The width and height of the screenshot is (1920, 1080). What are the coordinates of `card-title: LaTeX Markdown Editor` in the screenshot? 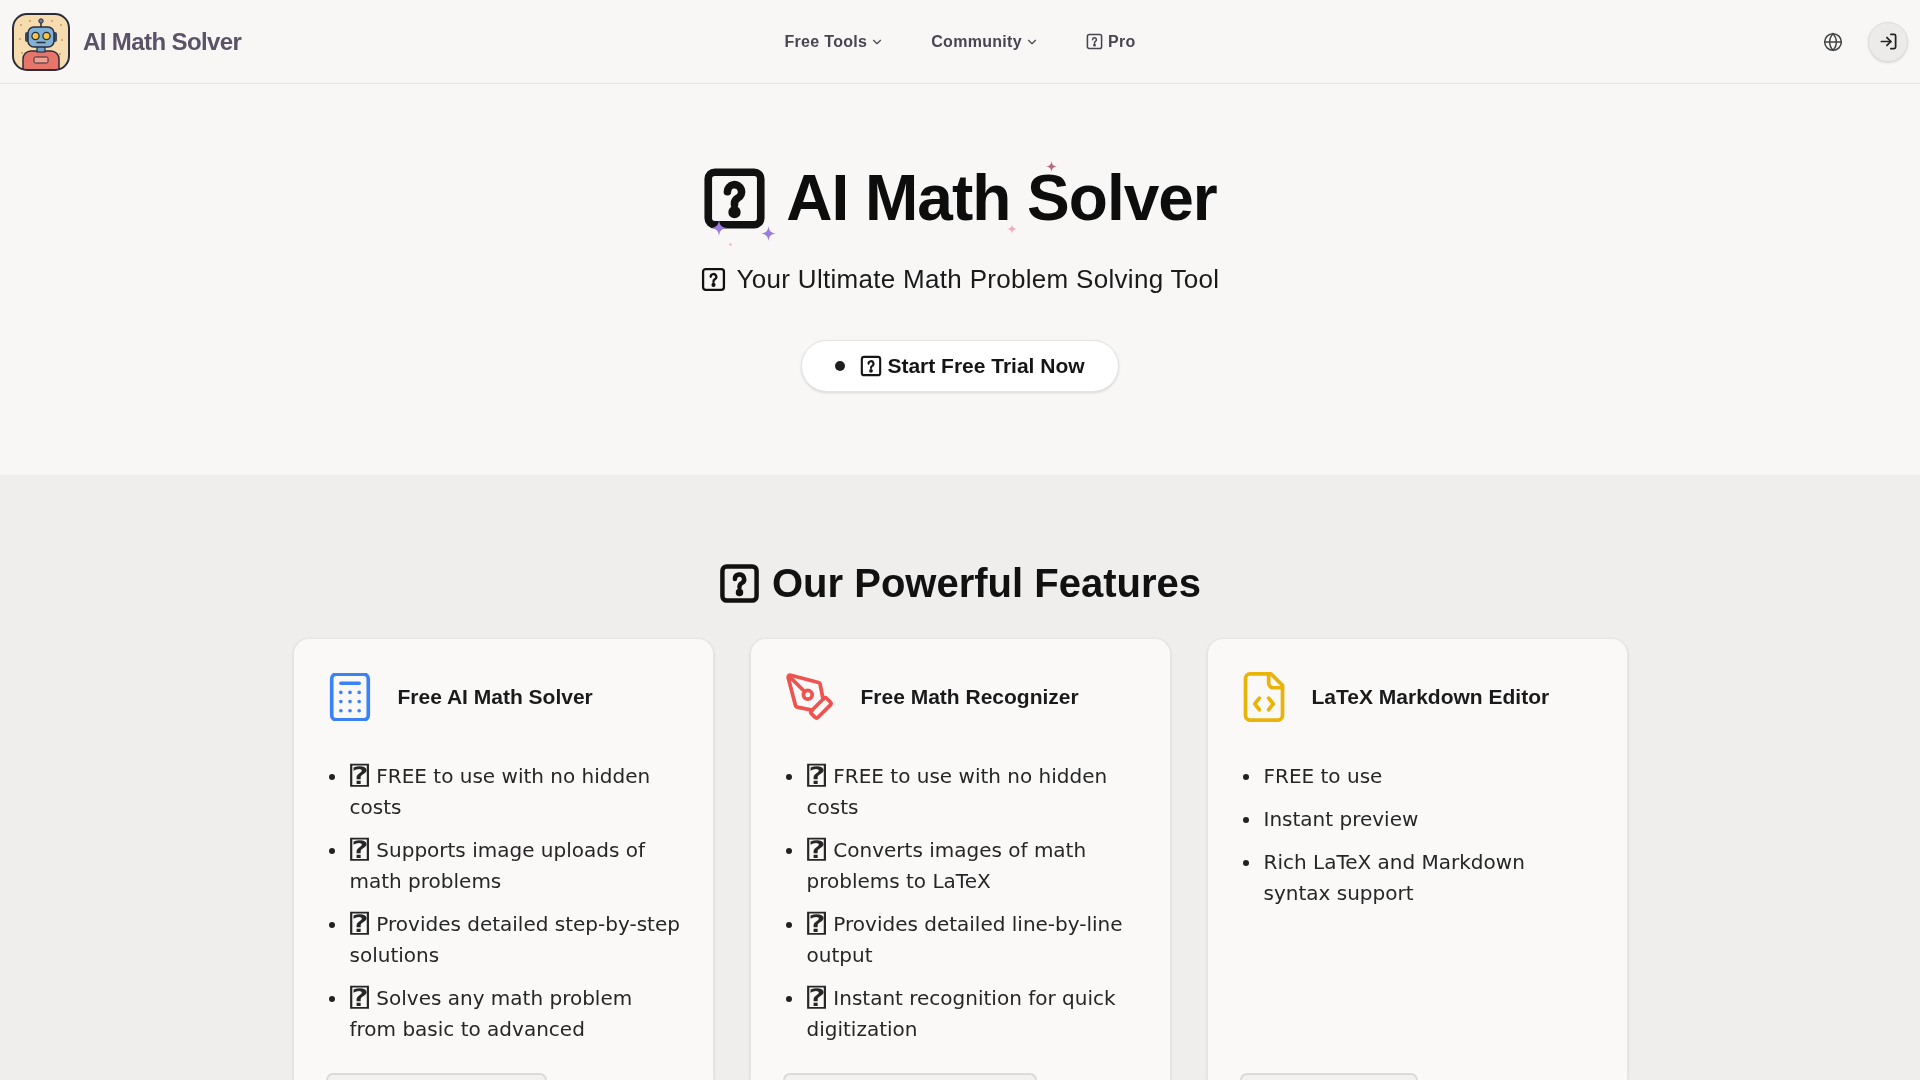 It's located at (1430, 697).